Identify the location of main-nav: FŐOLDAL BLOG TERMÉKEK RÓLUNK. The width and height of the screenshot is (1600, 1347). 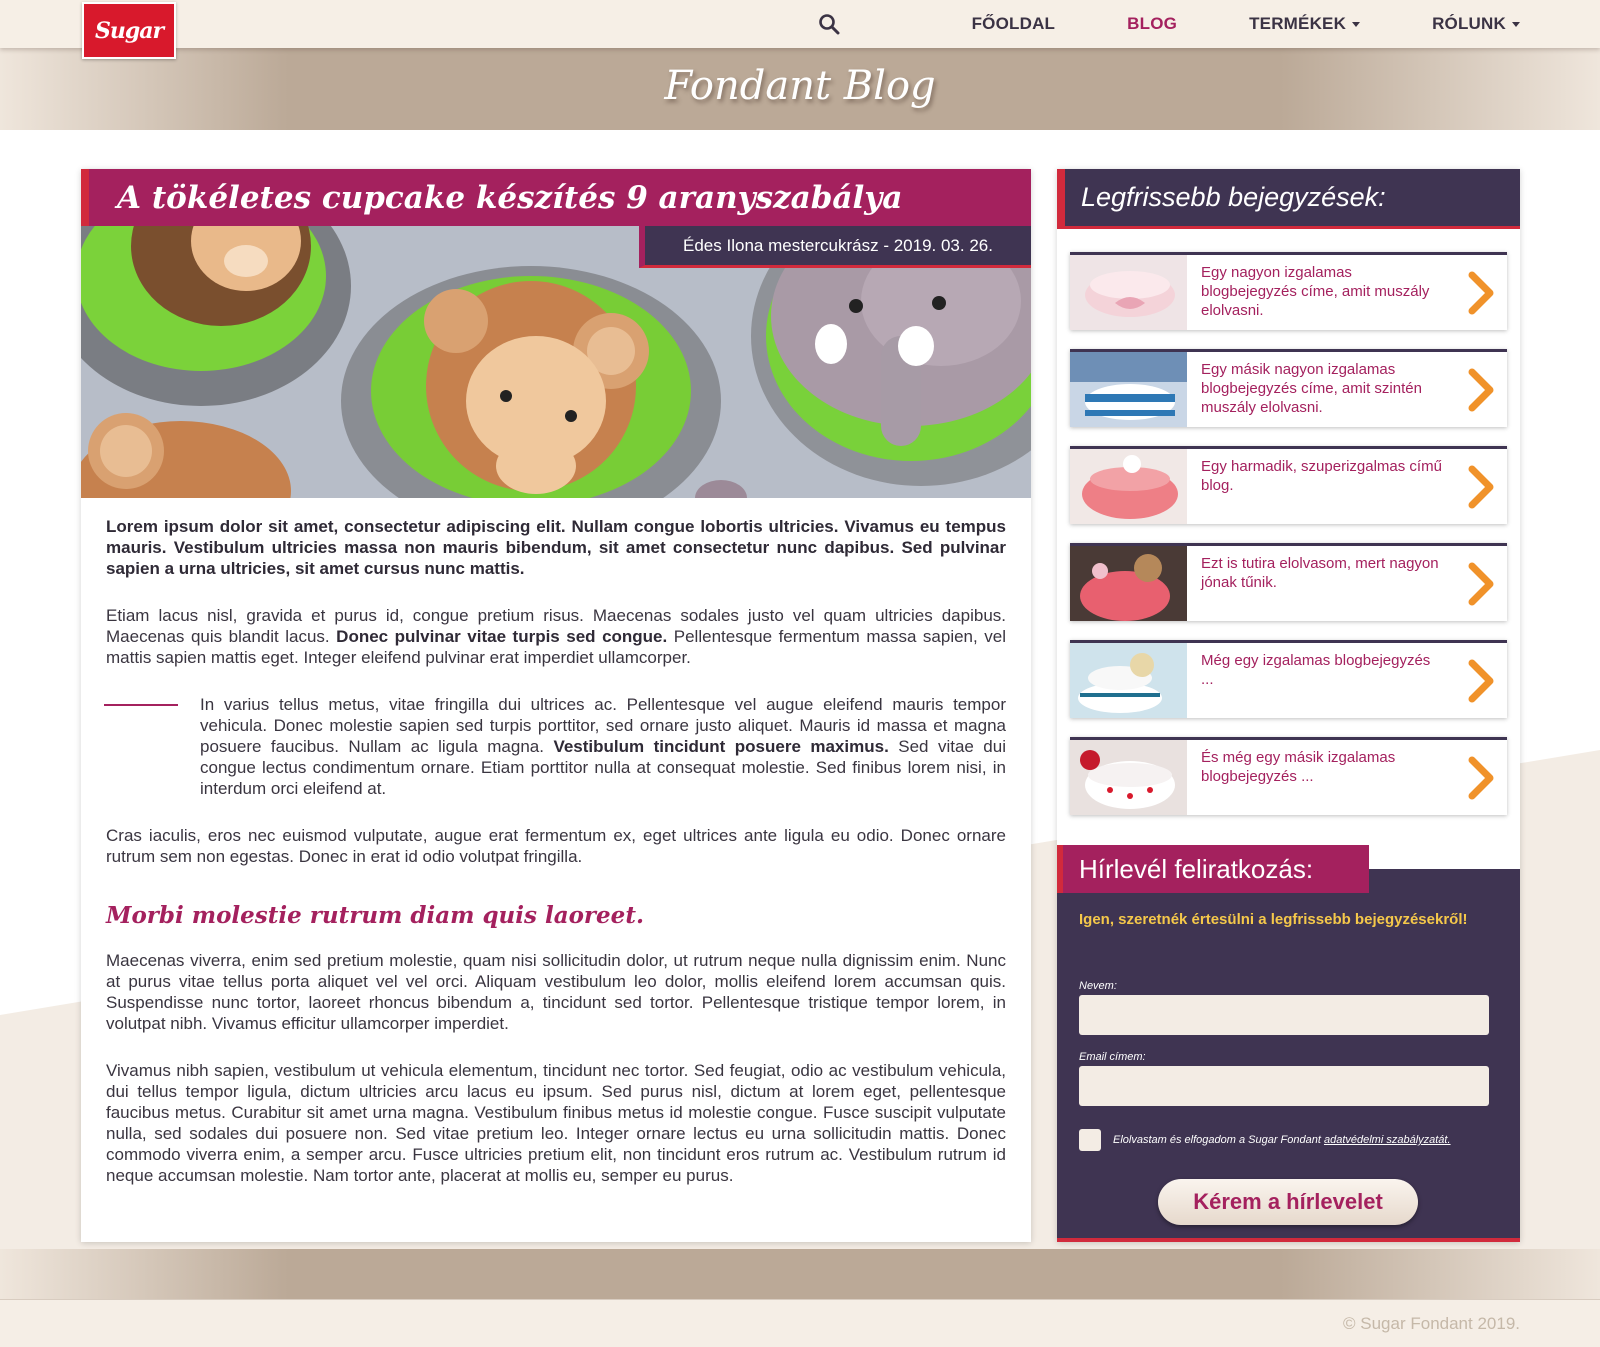
(1169, 24).